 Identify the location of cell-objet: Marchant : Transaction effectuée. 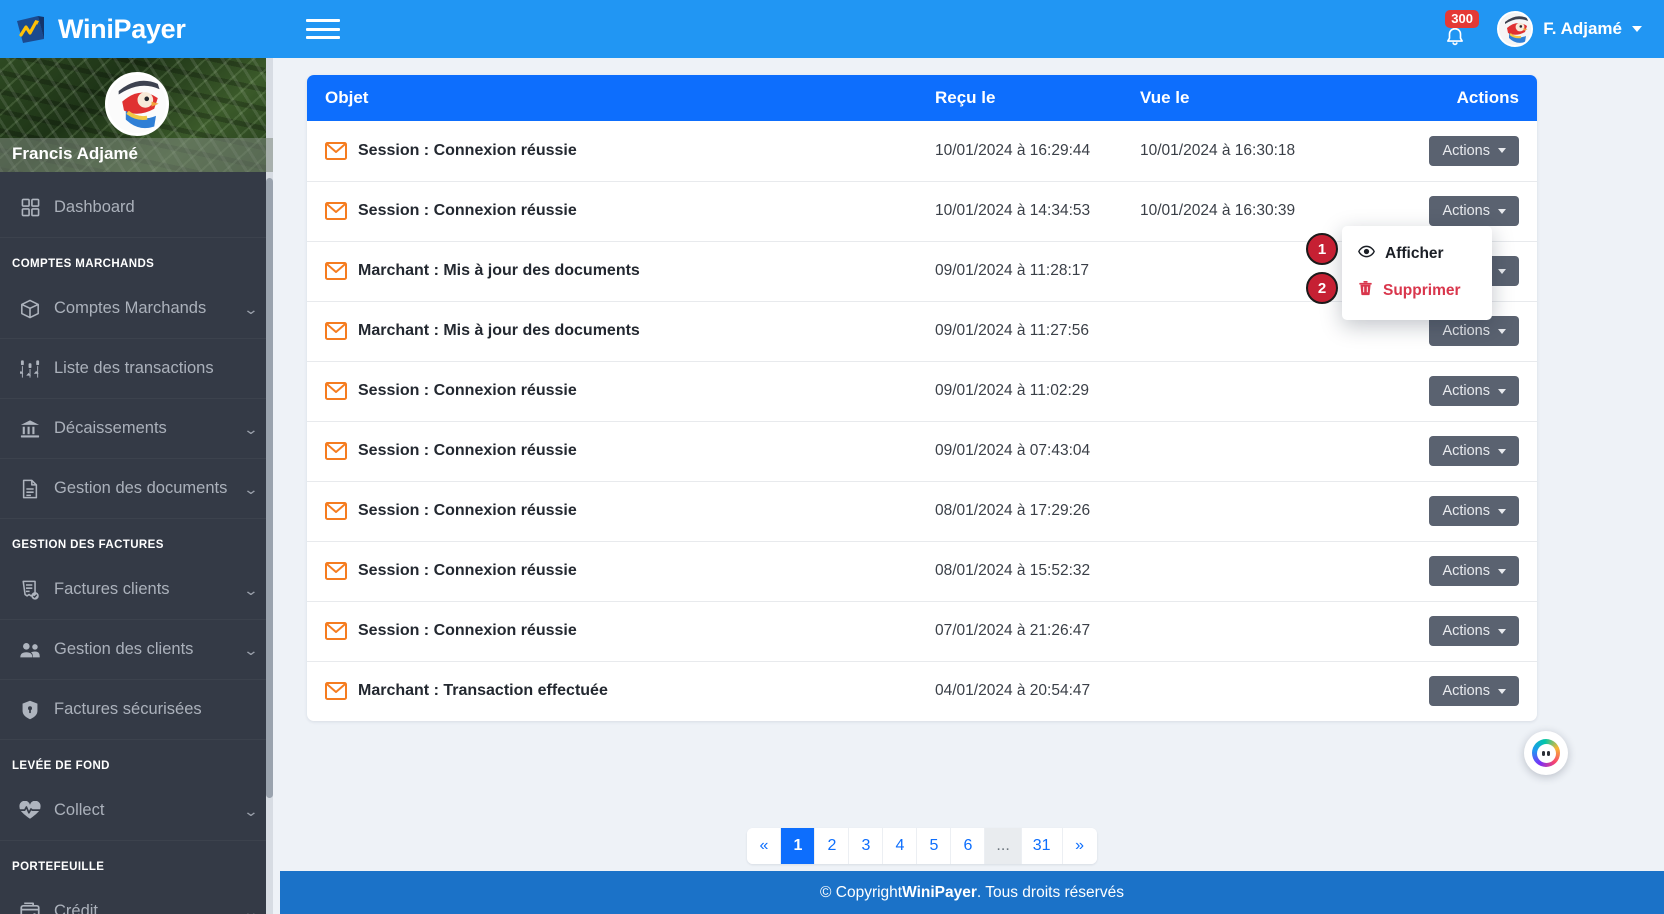
(612, 691).